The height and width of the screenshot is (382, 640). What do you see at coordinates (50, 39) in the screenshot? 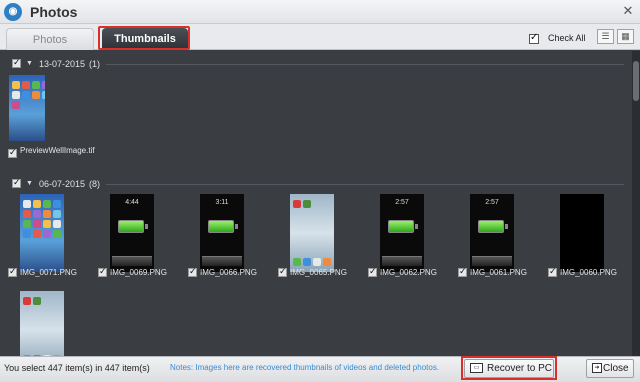
I see `tab-photos: Photos` at bounding box center [50, 39].